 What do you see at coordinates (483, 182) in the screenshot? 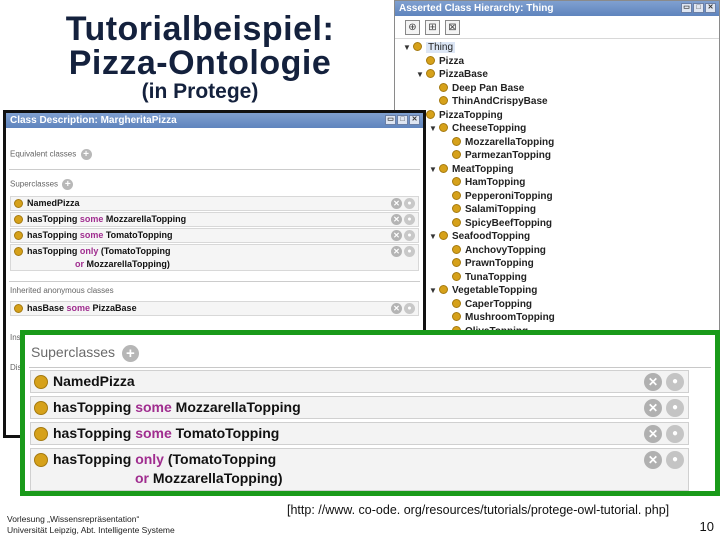
I see `tree-item: HamTopping` at bounding box center [483, 182].